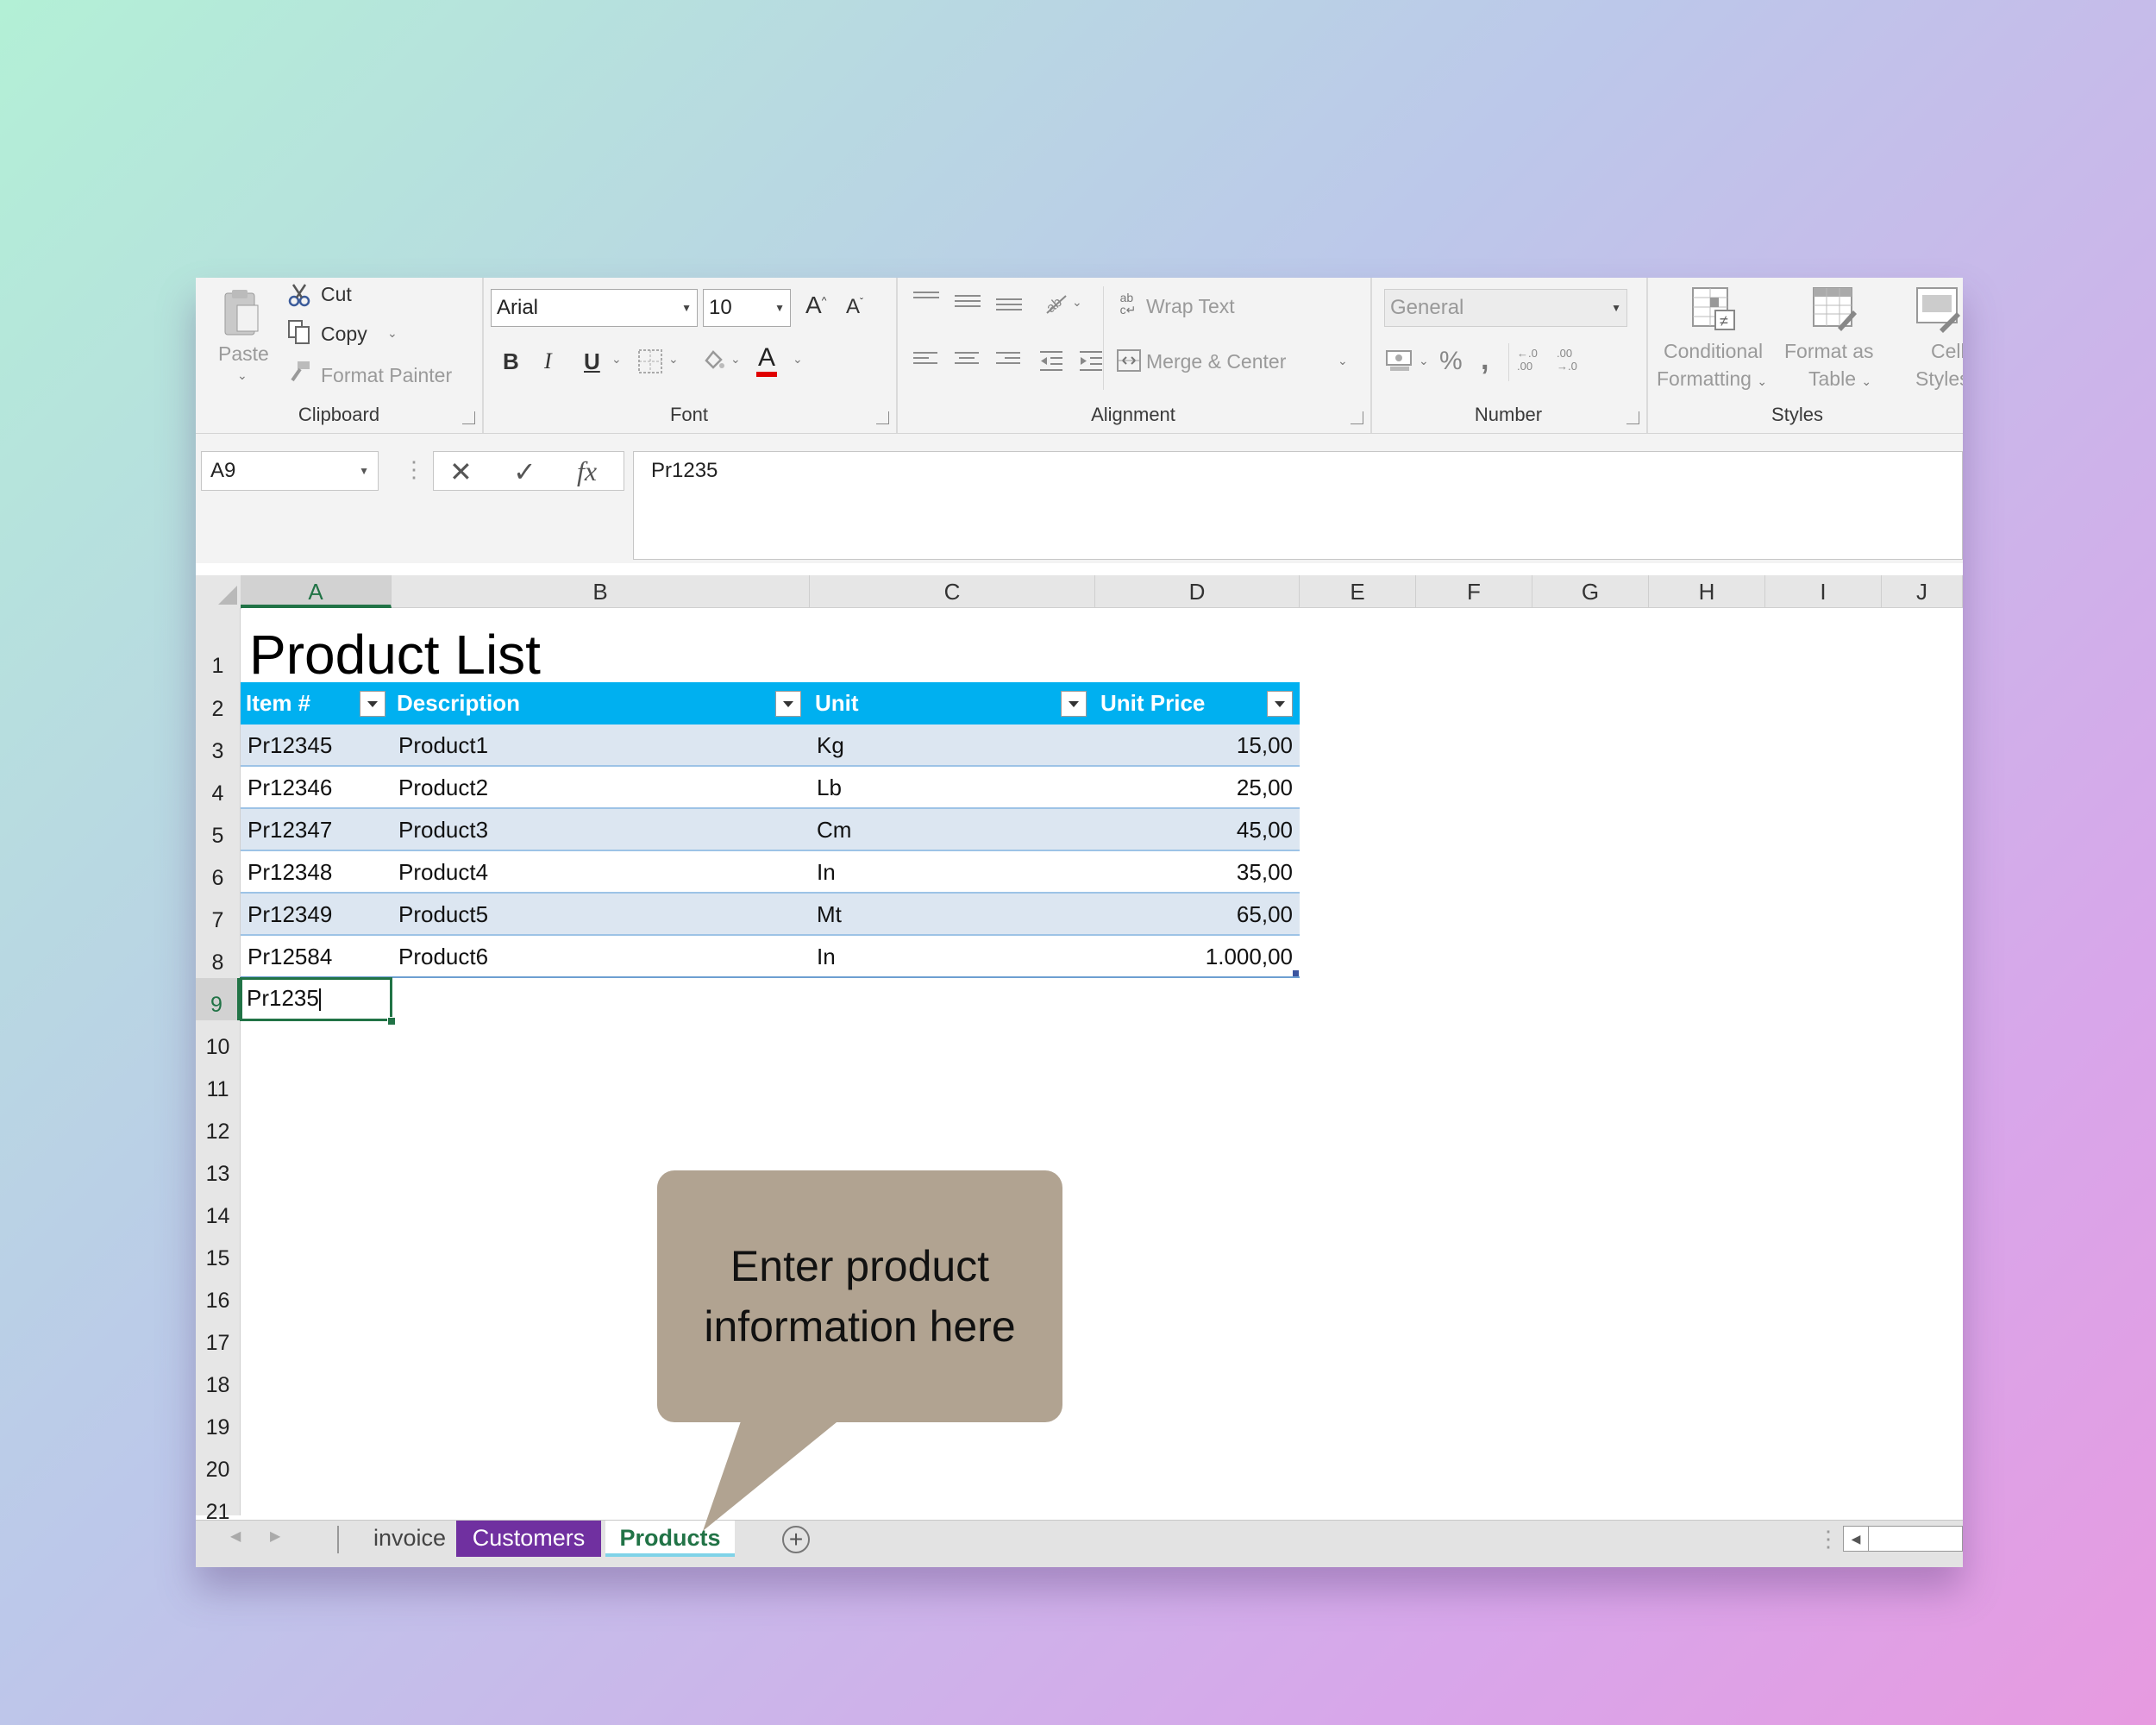  What do you see at coordinates (316, 999) in the screenshot?
I see `active-cell-a9: Pr1235` at bounding box center [316, 999].